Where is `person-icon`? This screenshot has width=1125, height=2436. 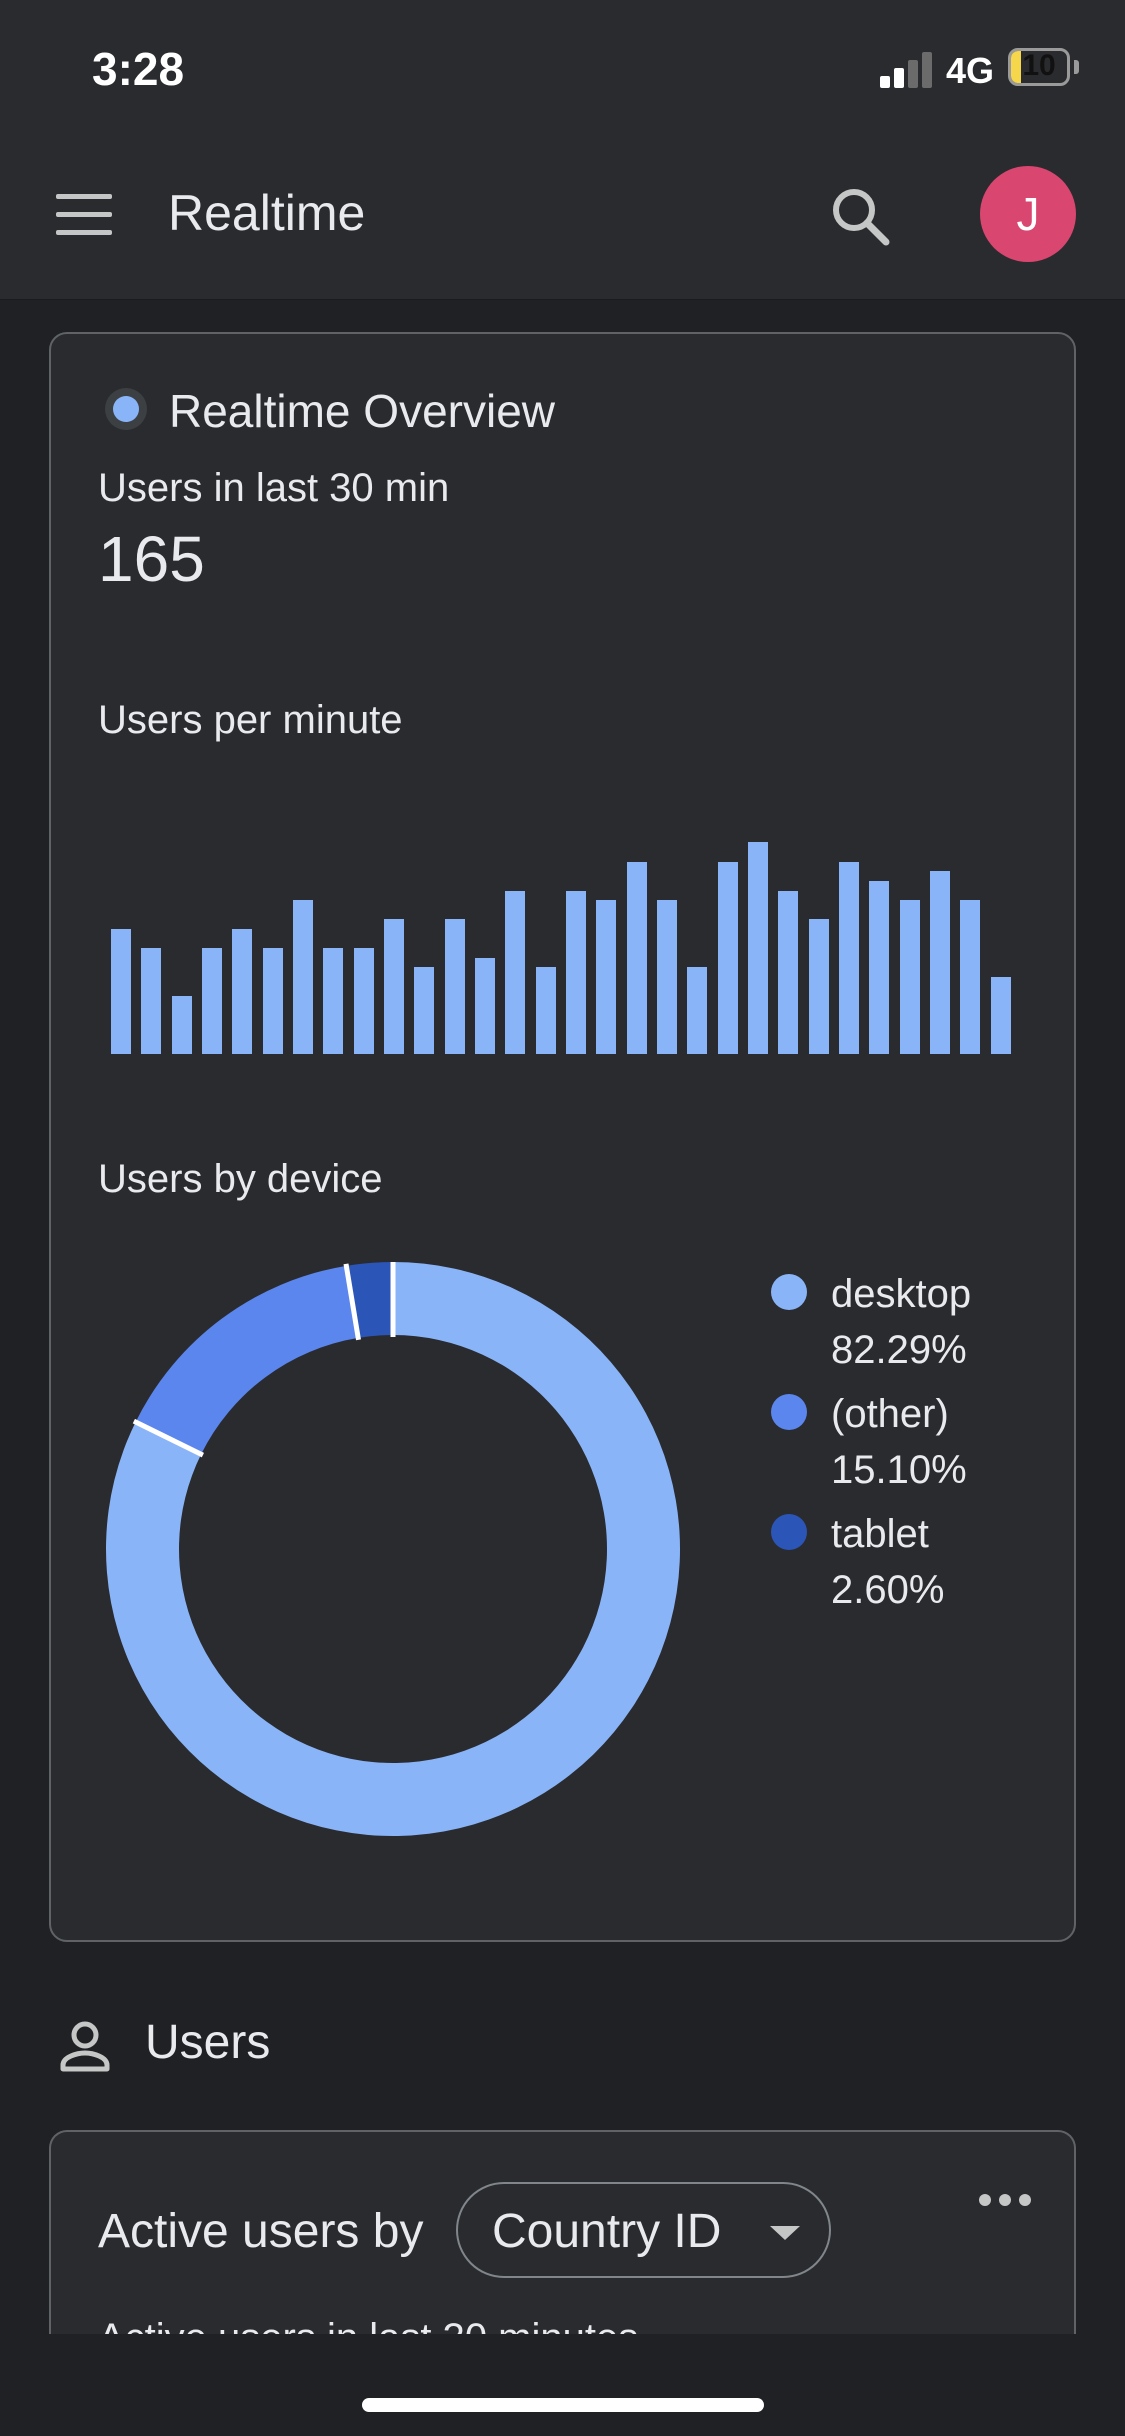 person-icon is located at coordinates (85, 2046).